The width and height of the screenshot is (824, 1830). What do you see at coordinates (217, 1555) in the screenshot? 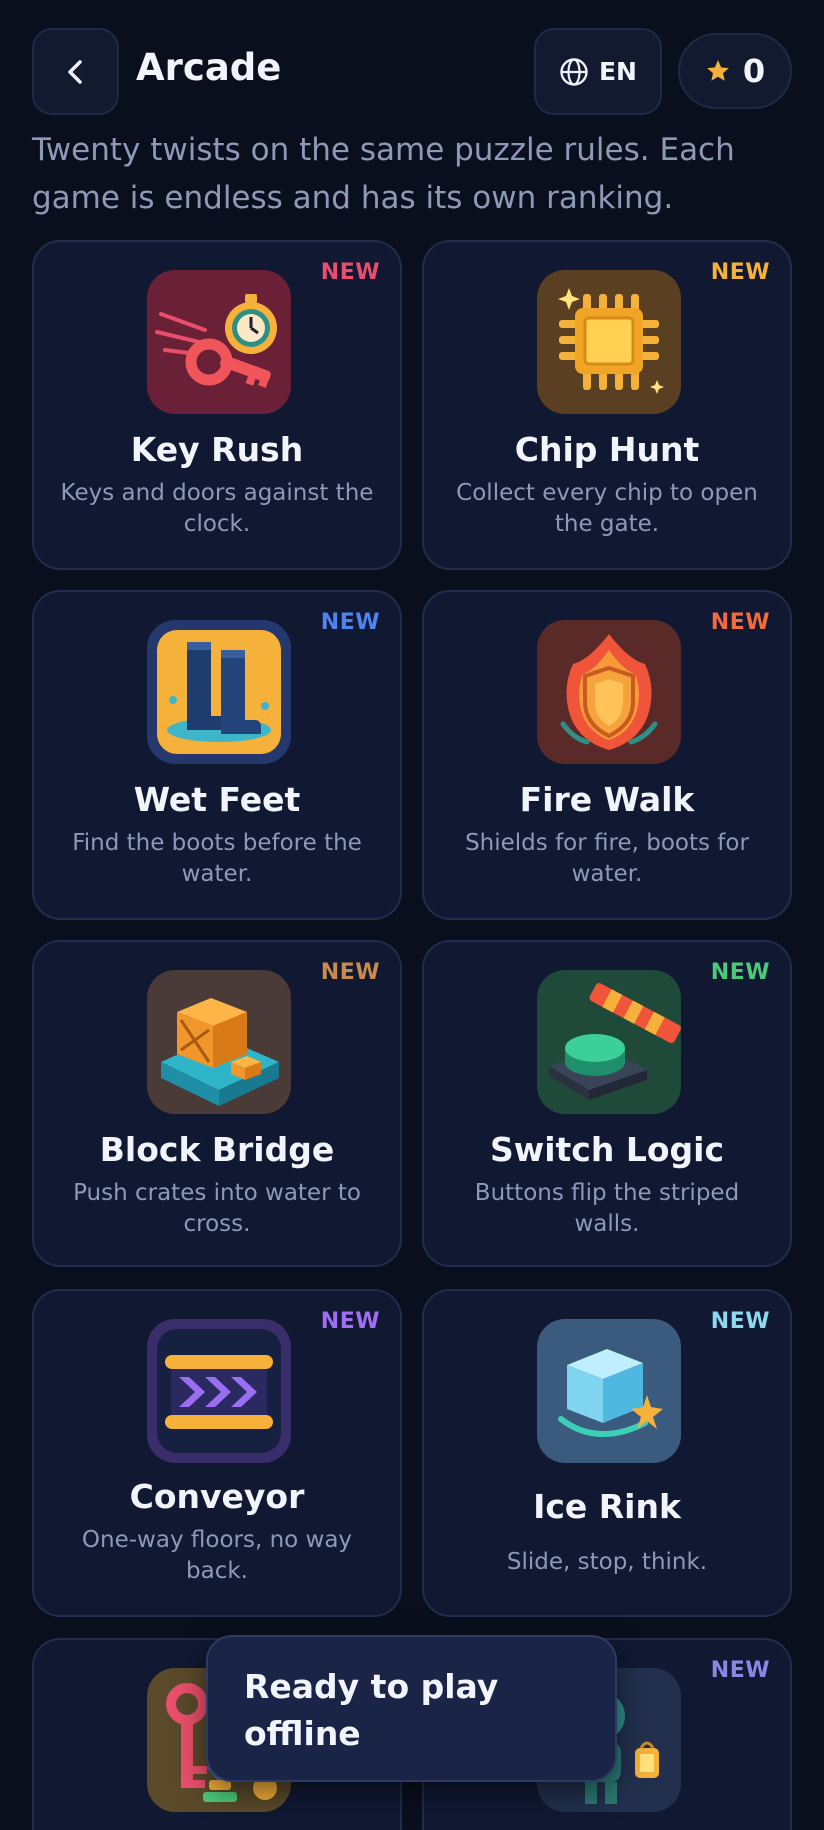
I see `game-description: One-way floors, no way back.` at bounding box center [217, 1555].